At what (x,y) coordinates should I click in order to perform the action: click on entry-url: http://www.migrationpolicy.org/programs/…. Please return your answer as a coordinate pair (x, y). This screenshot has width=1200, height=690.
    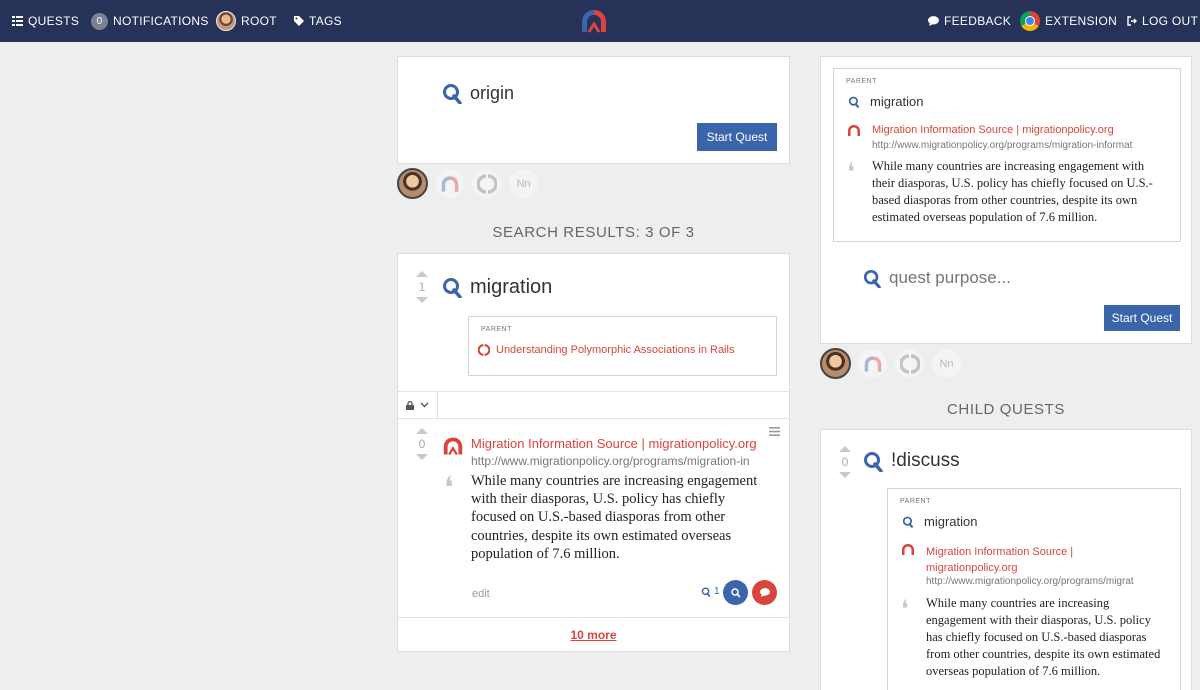
    Looking at the image, I should click on (612, 461).